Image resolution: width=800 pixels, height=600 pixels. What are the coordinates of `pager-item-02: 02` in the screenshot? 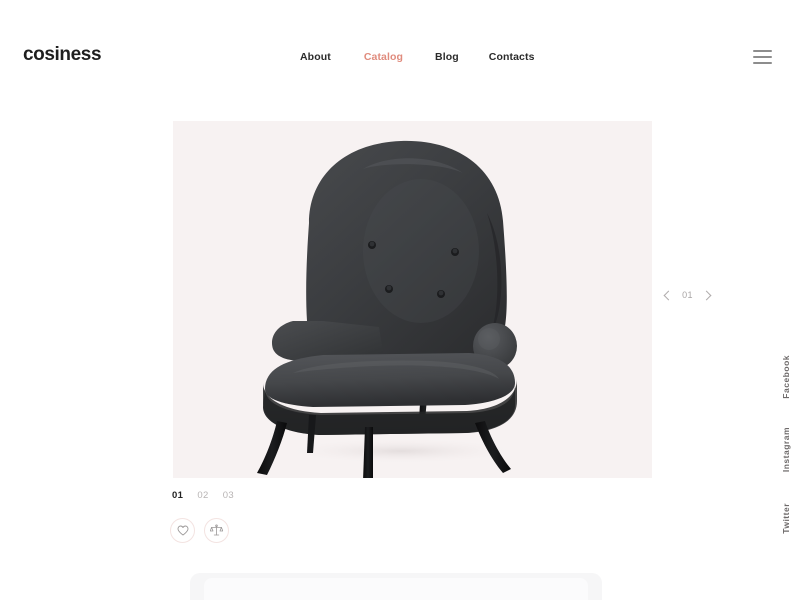 It's located at (202, 495).